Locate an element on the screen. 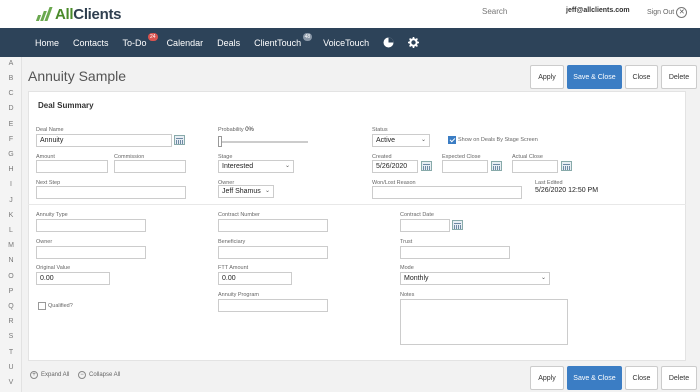 Image resolution: width=700 pixels, height=392 pixels. probability-label-text: Probability is located at coordinates (231, 130).